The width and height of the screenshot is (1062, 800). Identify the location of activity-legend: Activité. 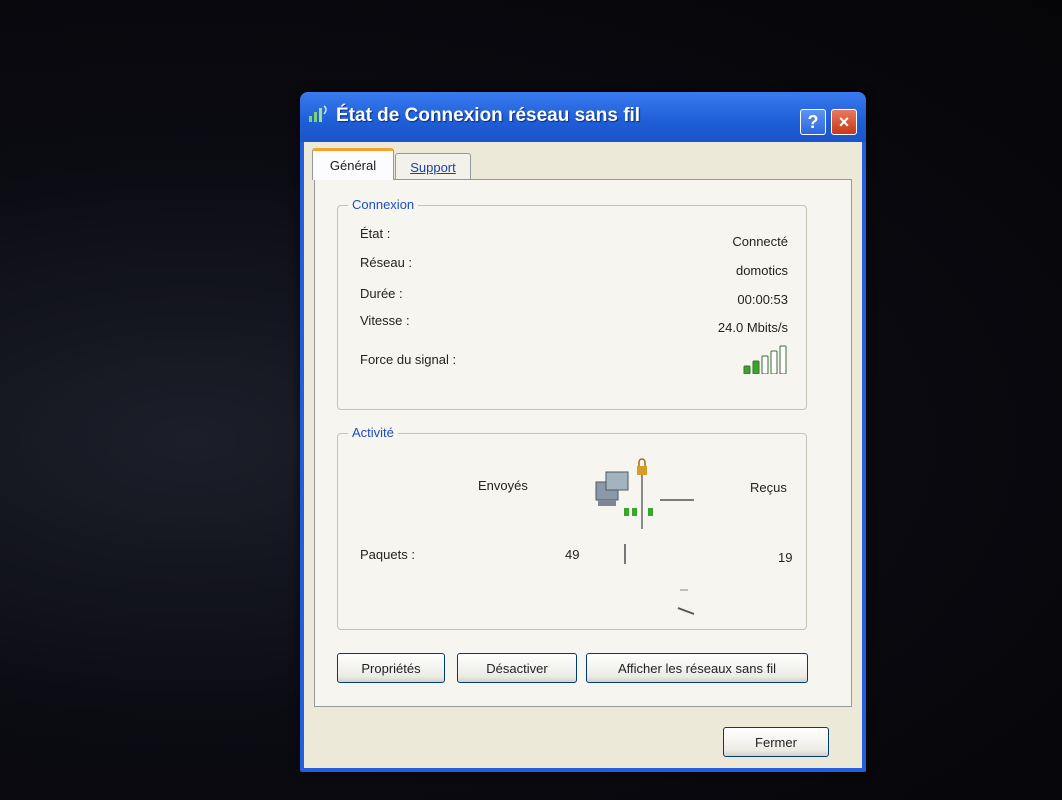
(373, 432).